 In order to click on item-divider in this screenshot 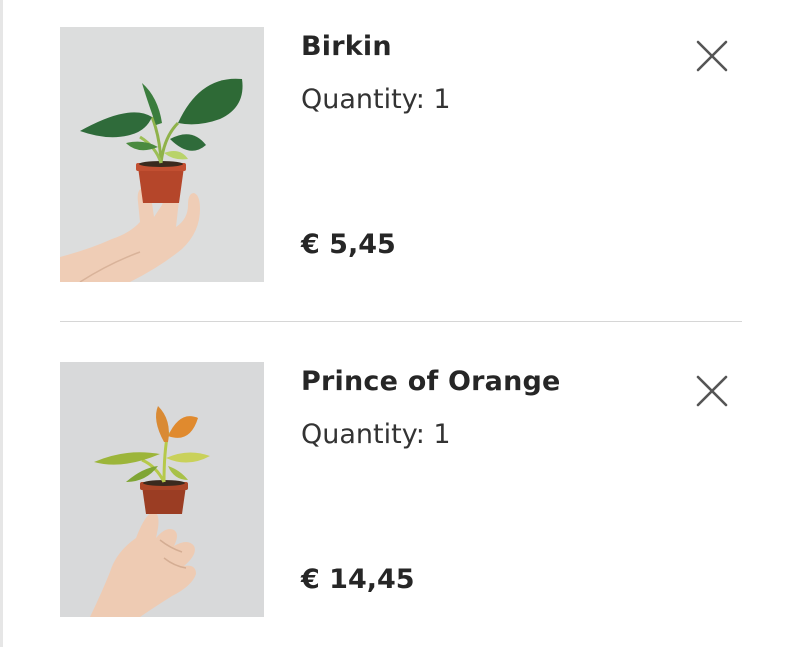, I will do `click(401, 321)`.